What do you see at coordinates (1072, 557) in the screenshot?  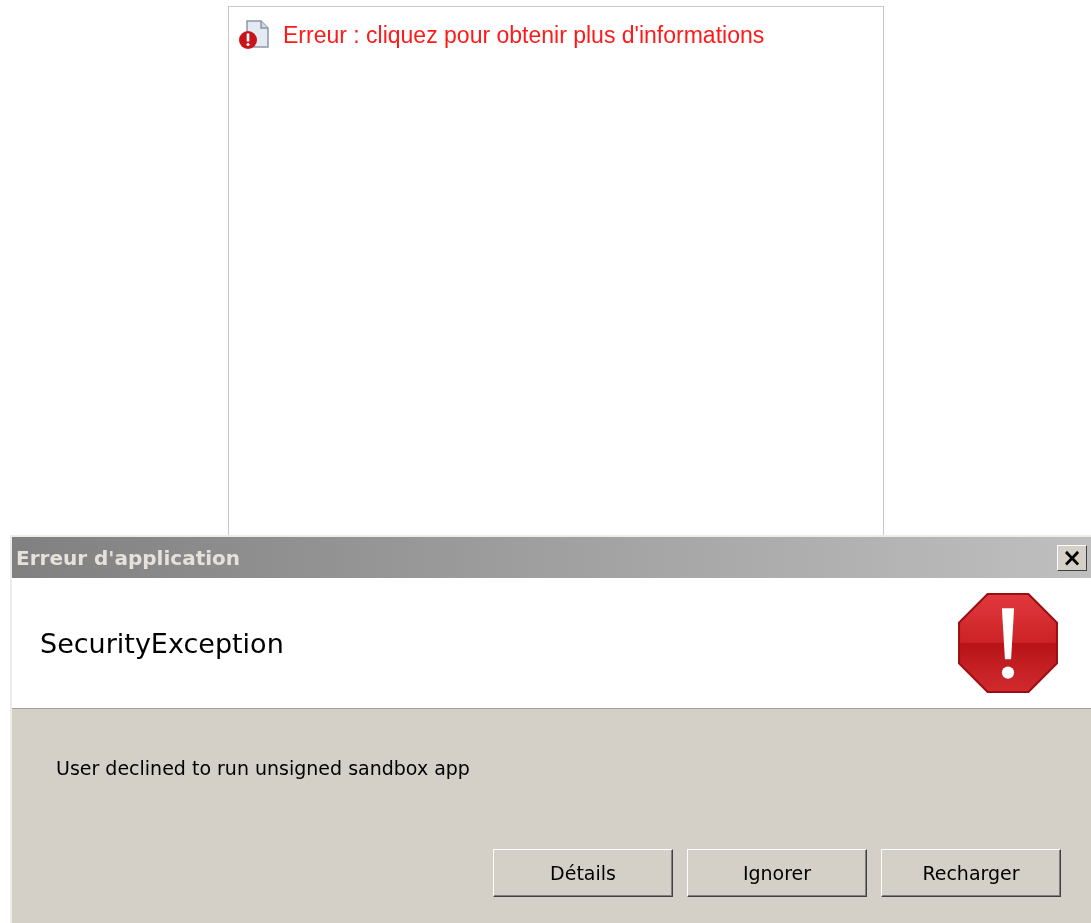 I see `close-button: ×` at bounding box center [1072, 557].